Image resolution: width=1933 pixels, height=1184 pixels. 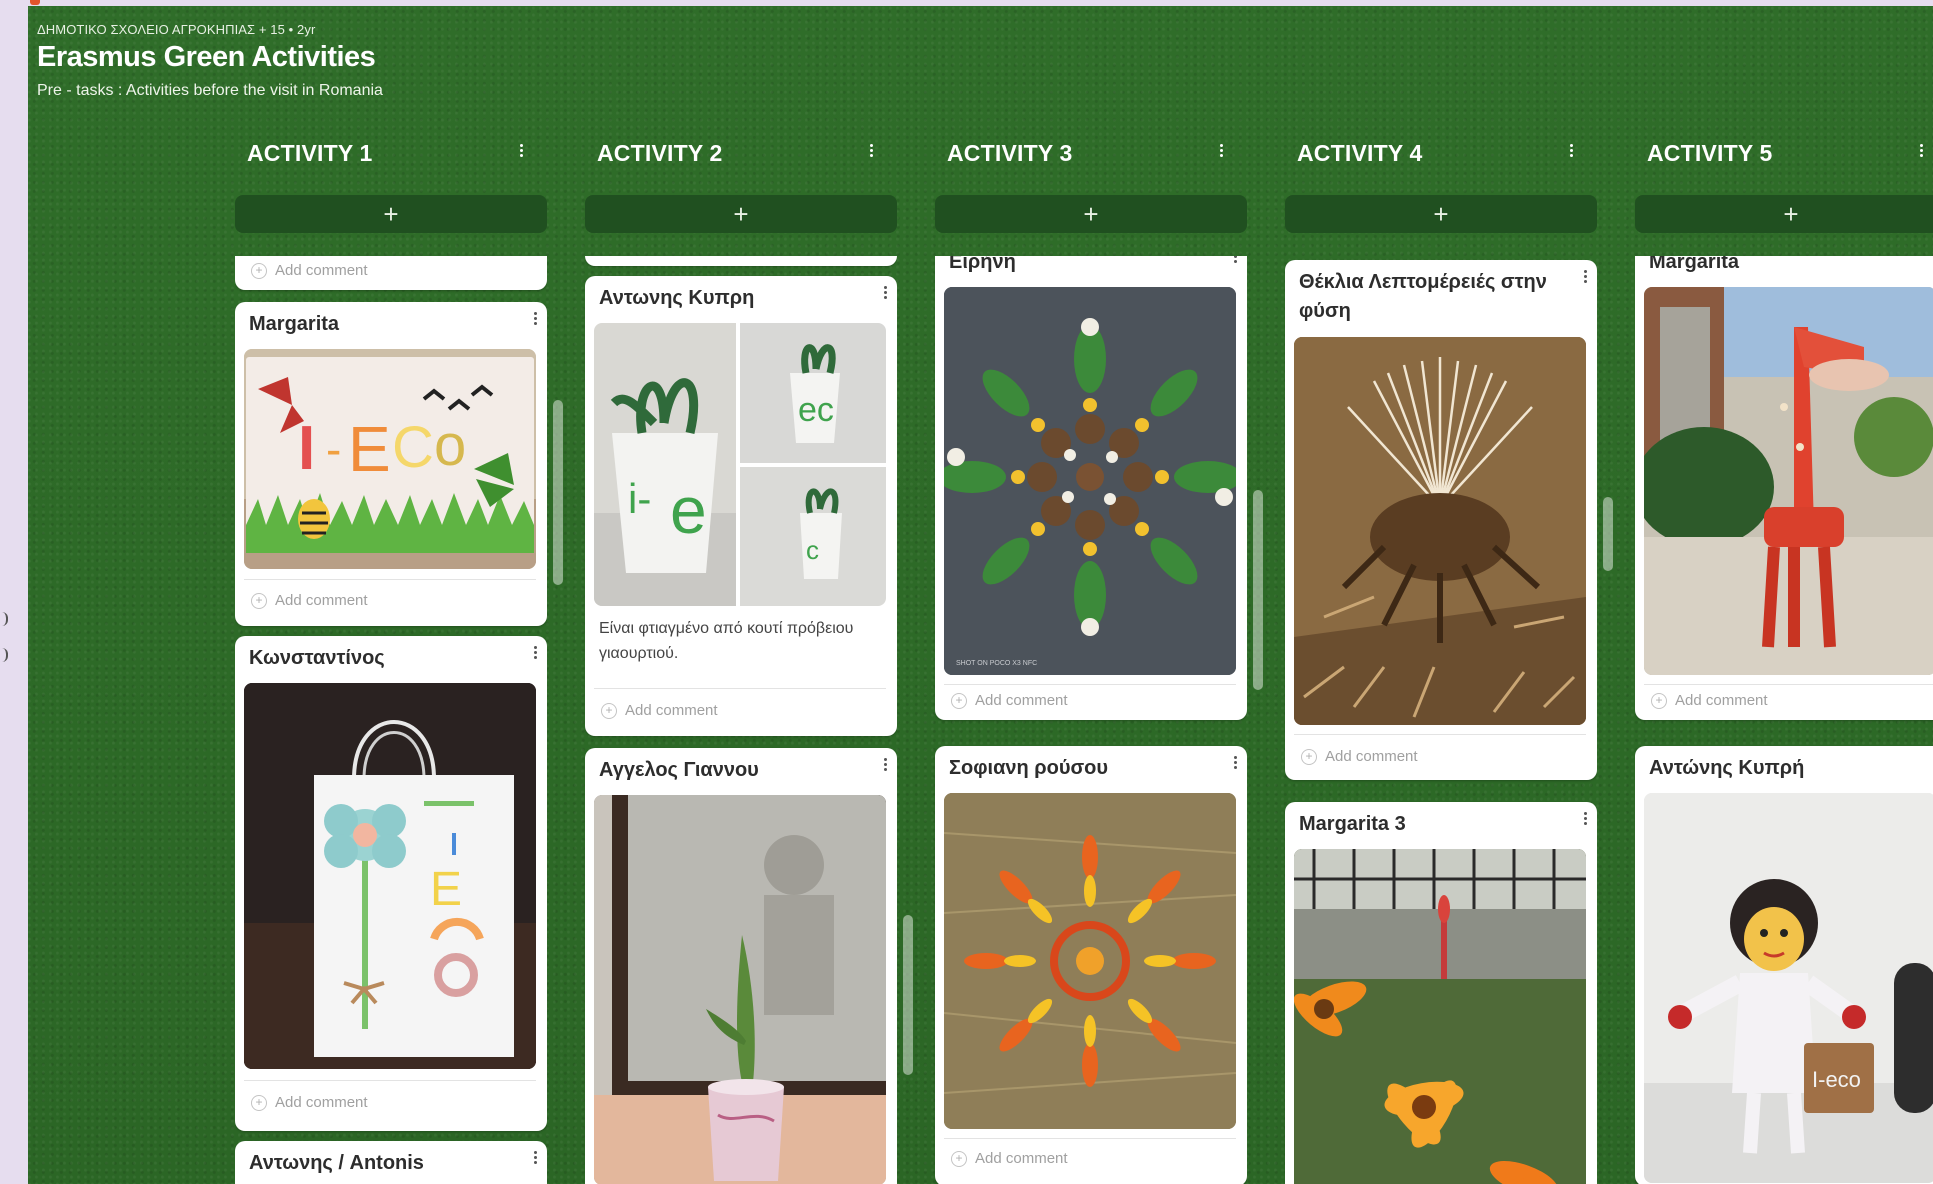 I want to click on post-card: Σοφιανη ρούσου + Add comment, so click(x=1091, y=965).